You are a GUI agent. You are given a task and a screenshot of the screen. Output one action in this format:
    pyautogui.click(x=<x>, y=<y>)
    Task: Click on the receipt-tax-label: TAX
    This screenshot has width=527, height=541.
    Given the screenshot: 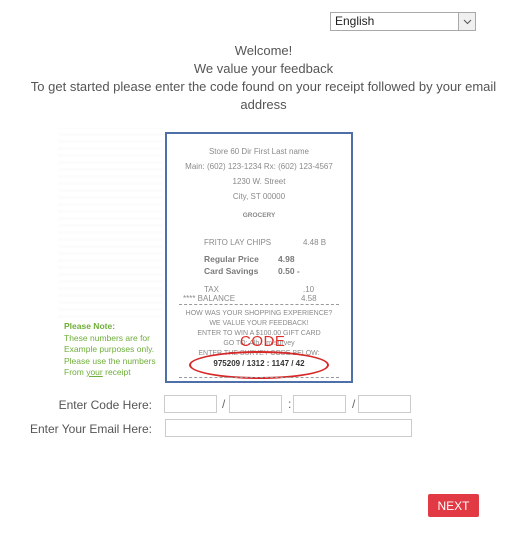 What is the action you would take?
    pyautogui.click(x=211, y=289)
    